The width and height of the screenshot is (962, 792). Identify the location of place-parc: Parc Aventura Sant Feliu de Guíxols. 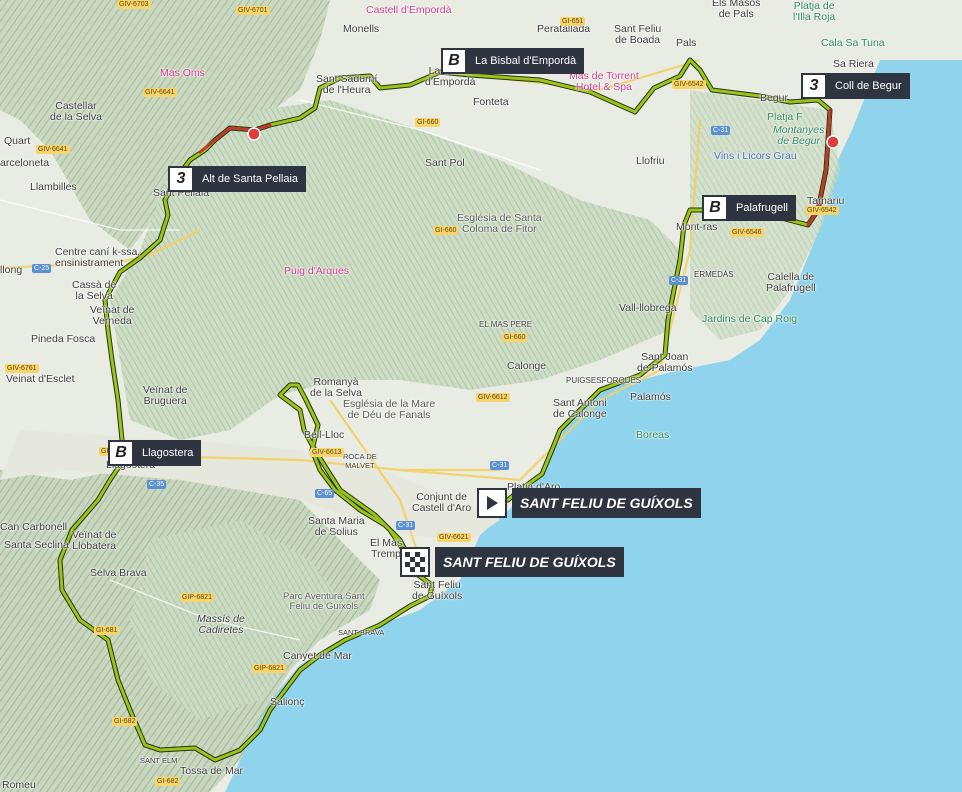
(324, 601).